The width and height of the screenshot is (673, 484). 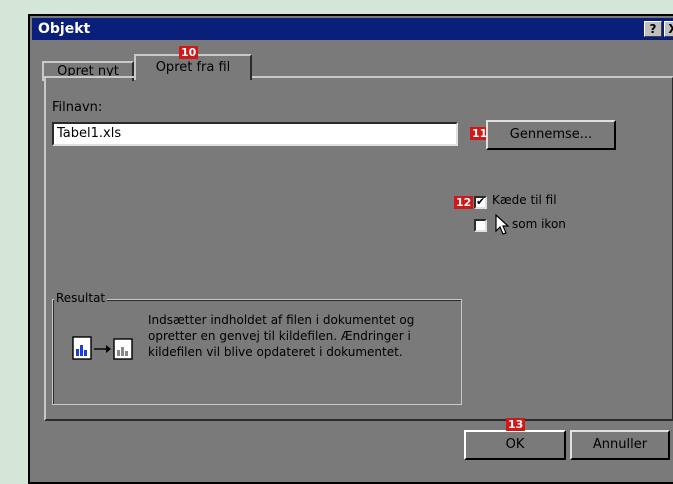 What do you see at coordinates (480, 225) in the screenshot?
I see `icon-checkbox` at bounding box center [480, 225].